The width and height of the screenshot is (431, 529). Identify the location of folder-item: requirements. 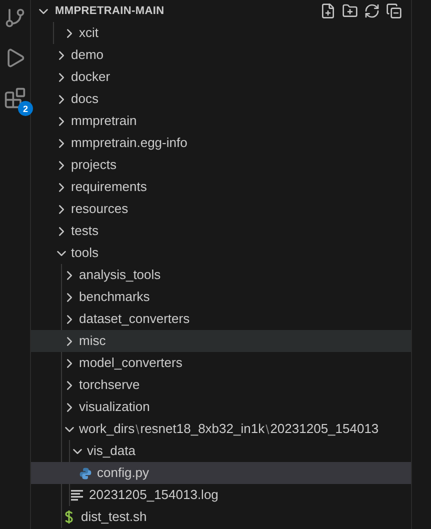
(221, 187).